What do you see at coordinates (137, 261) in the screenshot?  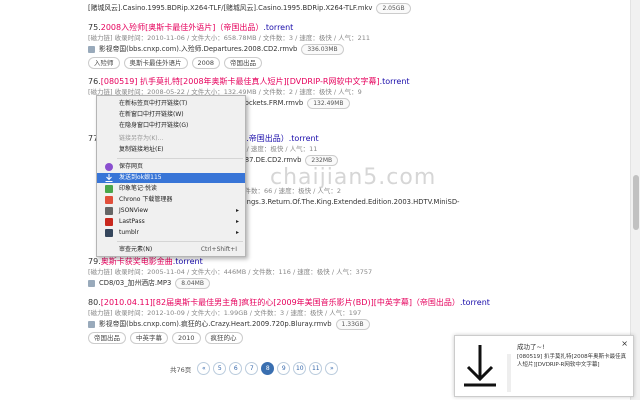 I see `title-highlight: 奥斯卡获奖电影金曲` at bounding box center [137, 261].